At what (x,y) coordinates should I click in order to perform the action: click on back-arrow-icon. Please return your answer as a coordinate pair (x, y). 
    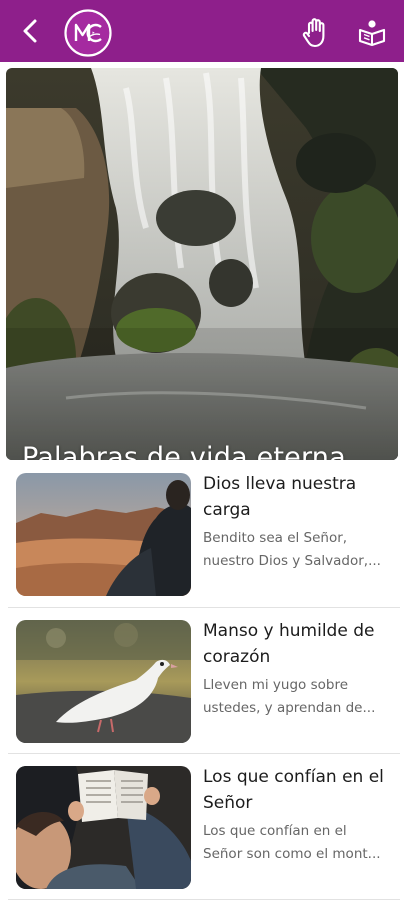
    Looking at the image, I should click on (30, 31).